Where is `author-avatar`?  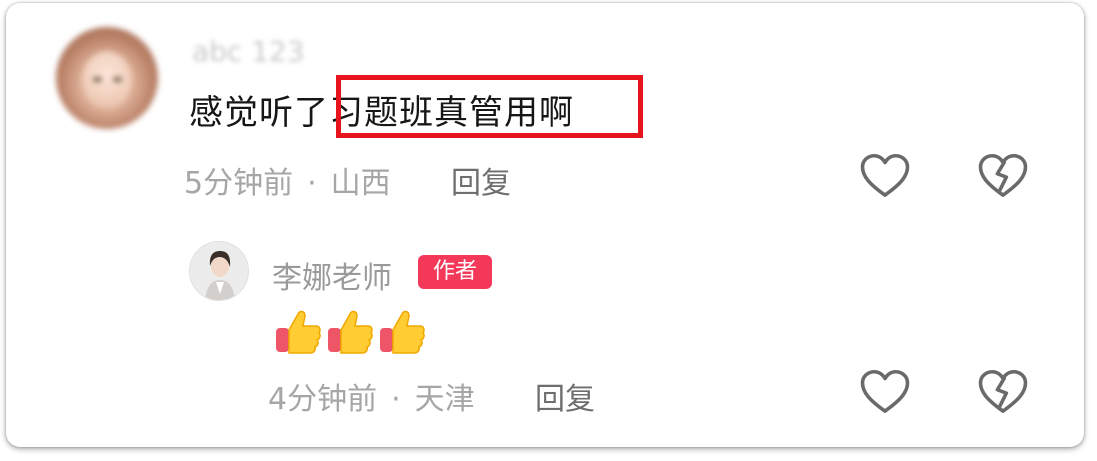
author-avatar is located at coordinates (219, 271).